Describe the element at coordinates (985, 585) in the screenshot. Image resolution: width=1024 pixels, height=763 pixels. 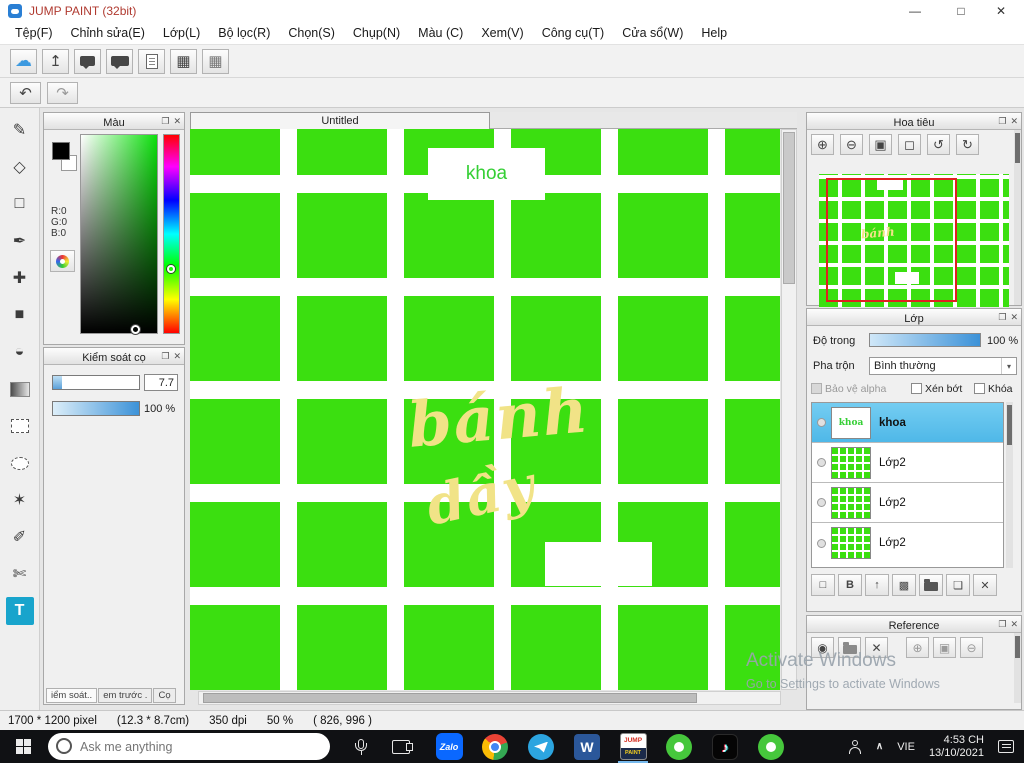
I see `delete-layer-button: ✕` at that location.